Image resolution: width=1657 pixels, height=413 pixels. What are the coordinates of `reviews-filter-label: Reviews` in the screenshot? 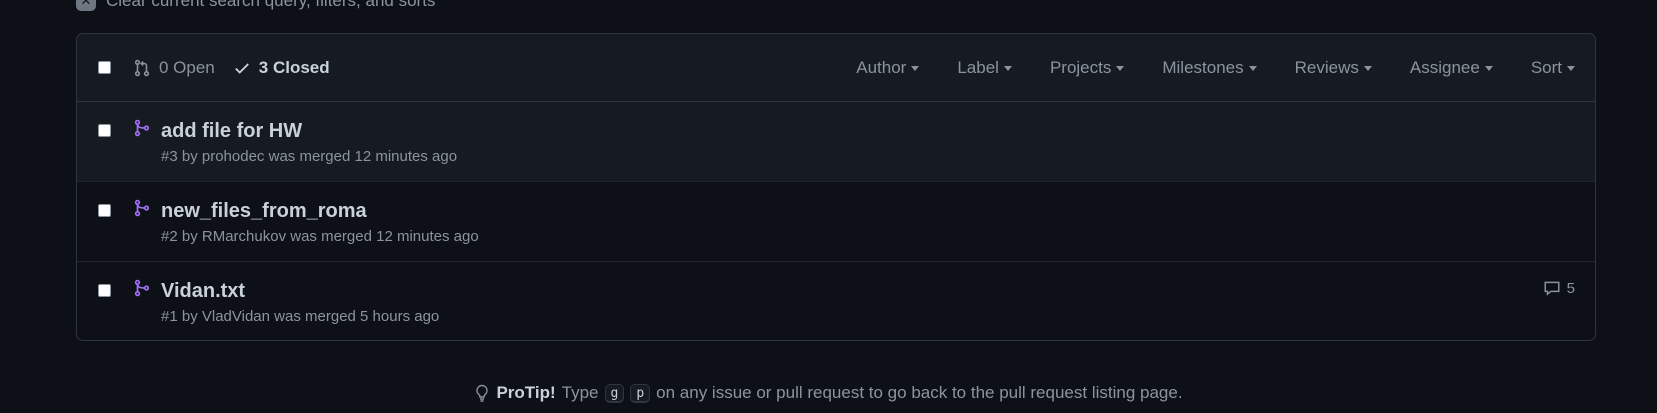 It's located at (1326, 67).